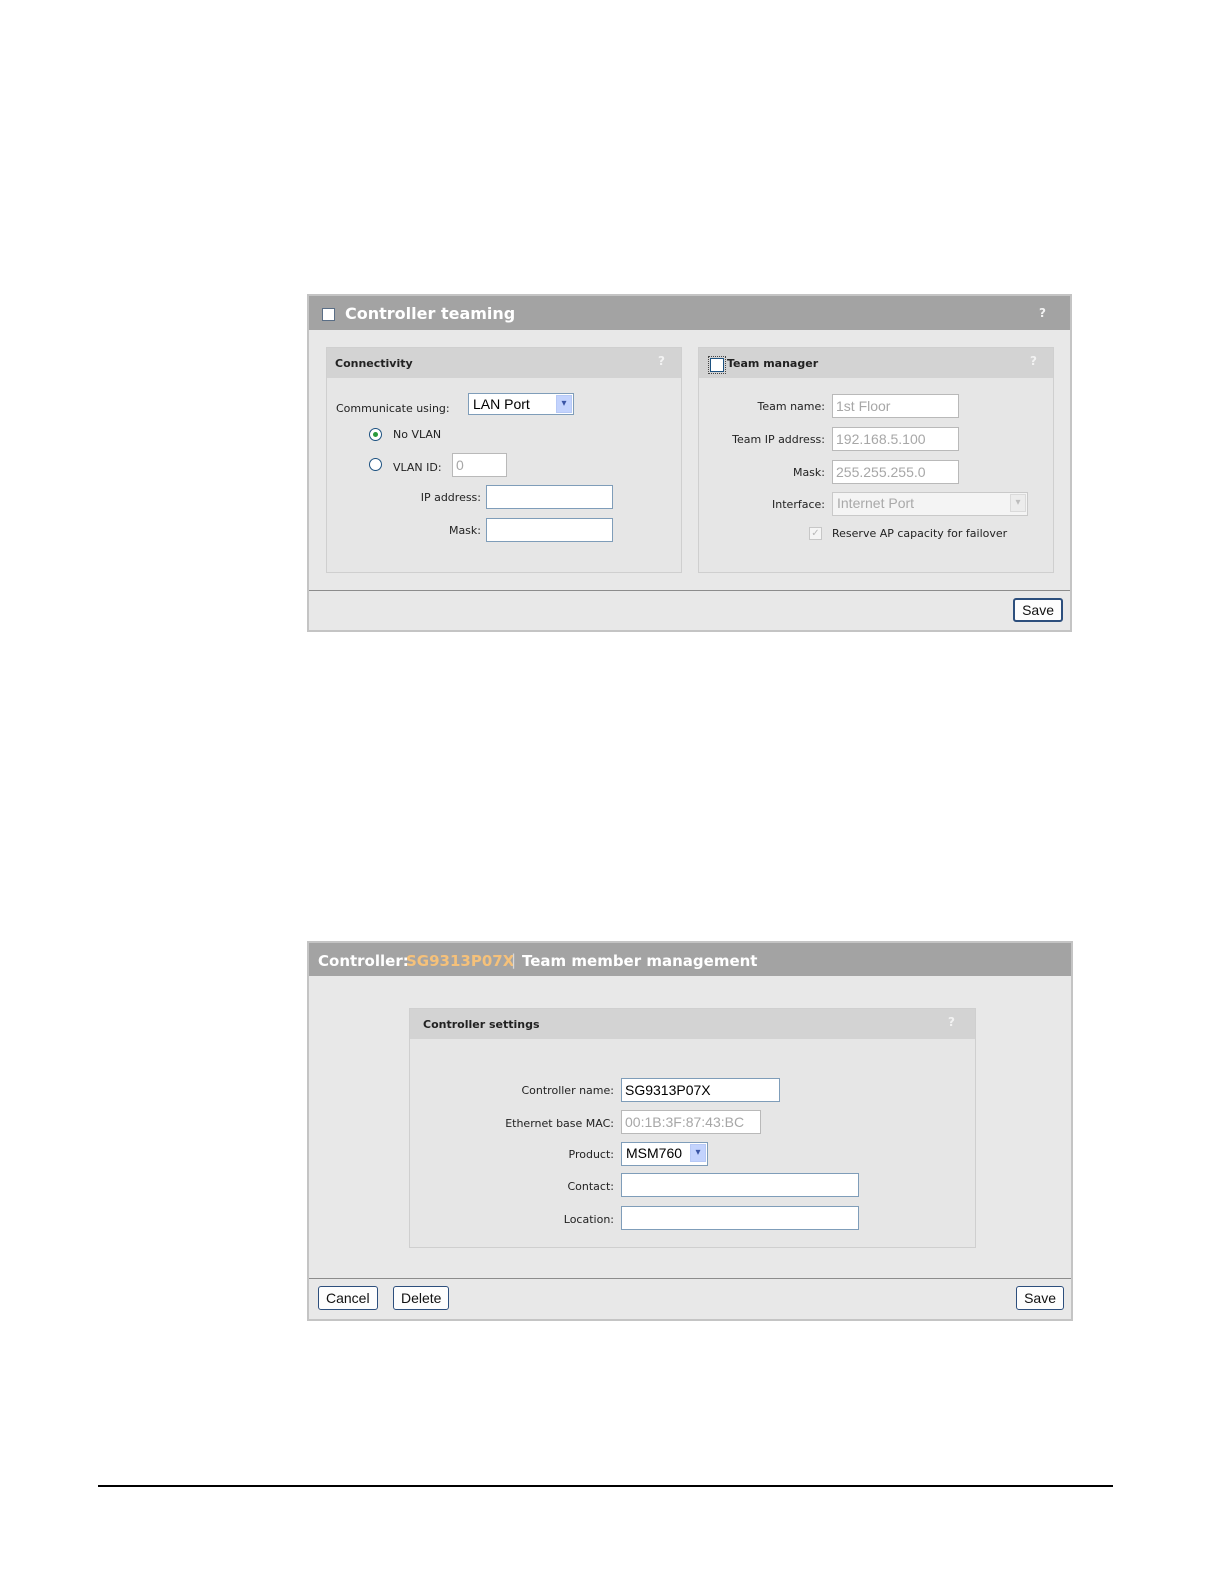  Describe the element at coordinates (717, 365) in the screenshot. I see `team-manager-checkbox` at that location.